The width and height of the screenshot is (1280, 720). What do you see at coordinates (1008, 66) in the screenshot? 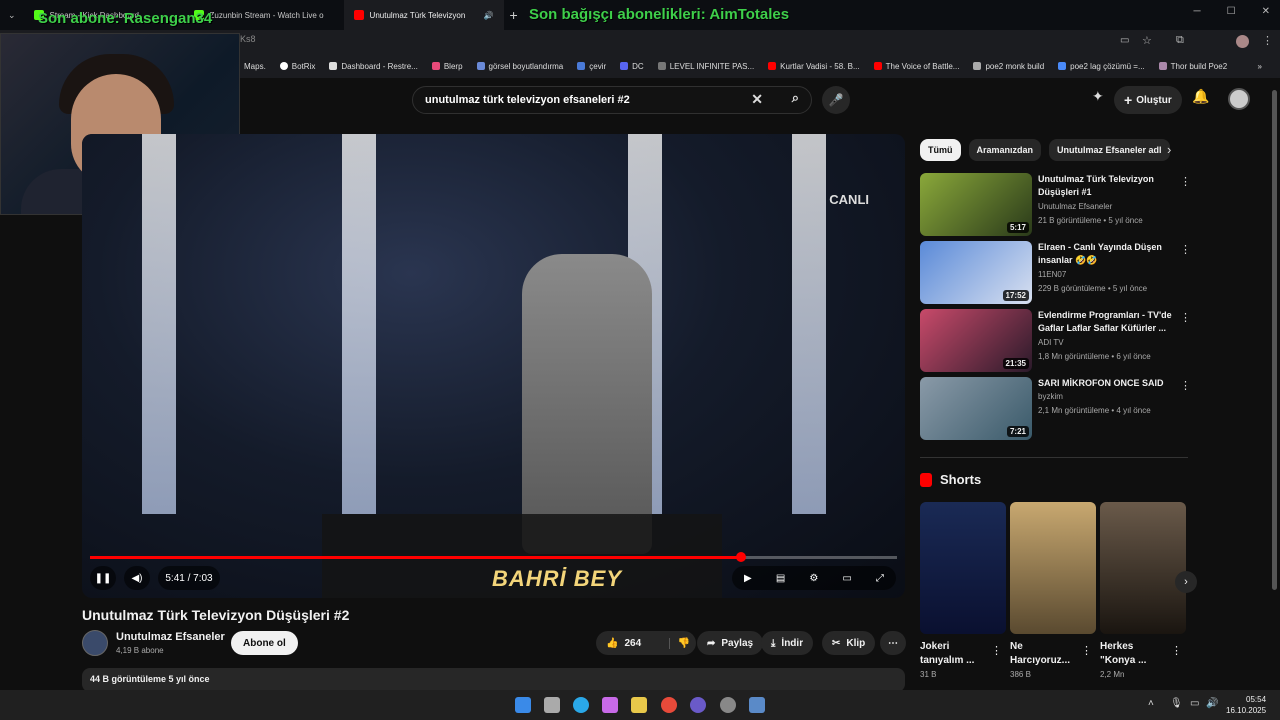
I see `bookmark-item: poe2 monk build` at bounding box center [1008, 66].